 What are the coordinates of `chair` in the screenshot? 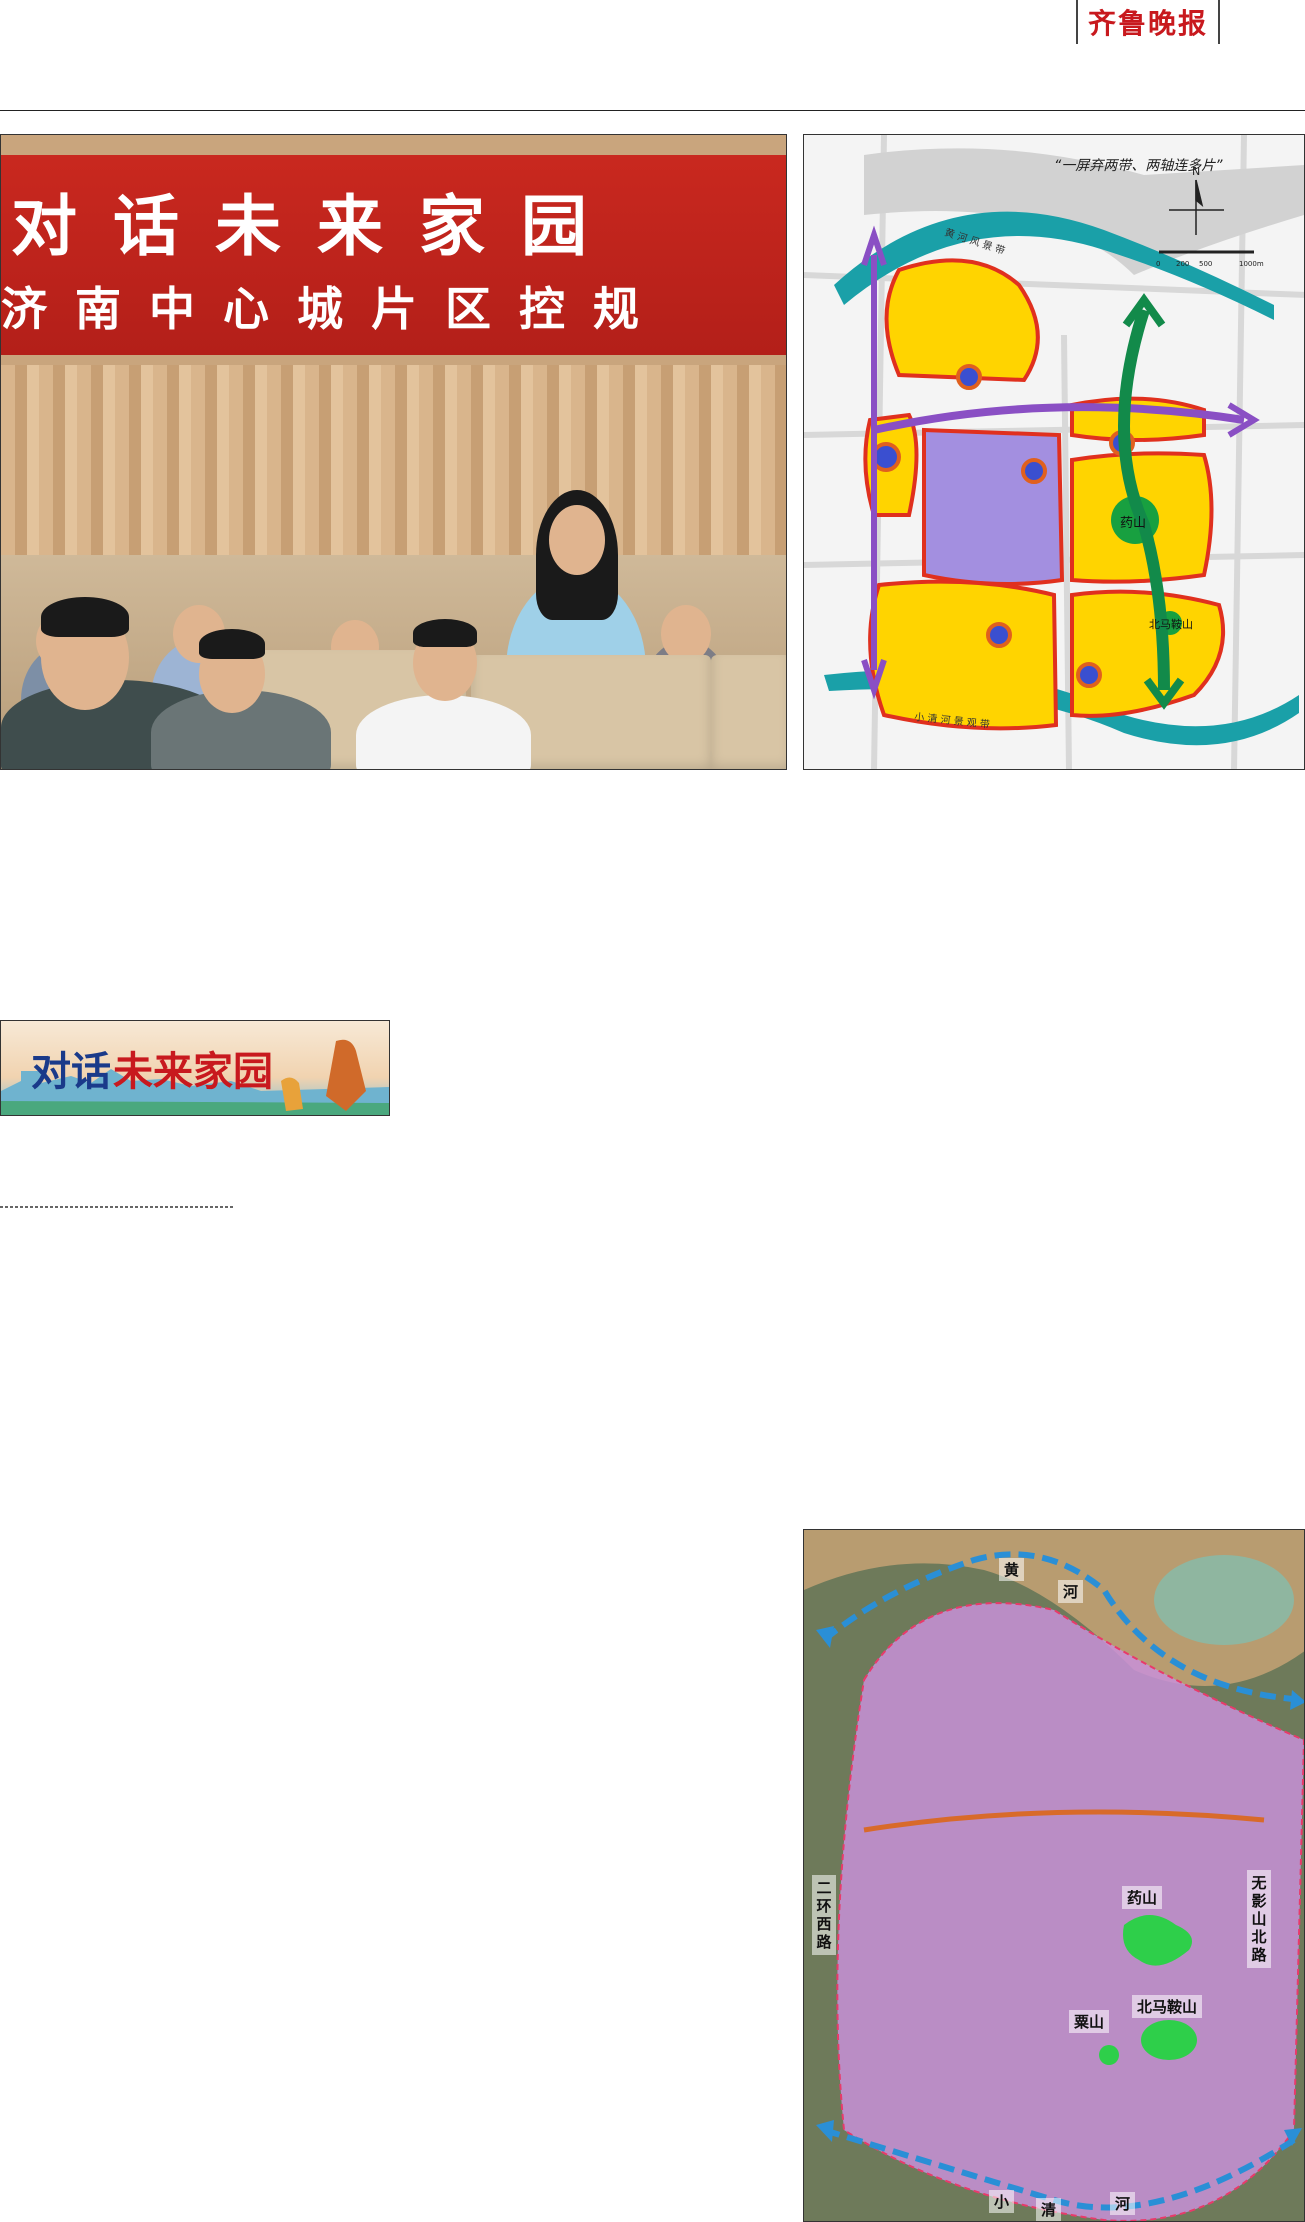 It's located at (748, 712).